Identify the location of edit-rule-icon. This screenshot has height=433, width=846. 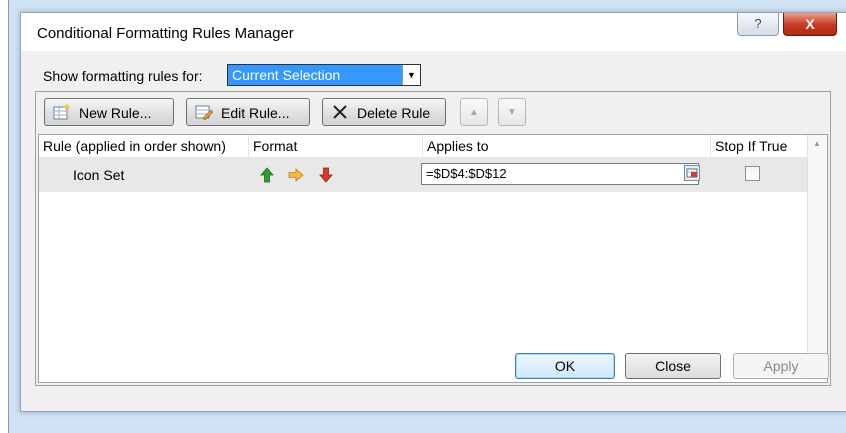
(204, 112).